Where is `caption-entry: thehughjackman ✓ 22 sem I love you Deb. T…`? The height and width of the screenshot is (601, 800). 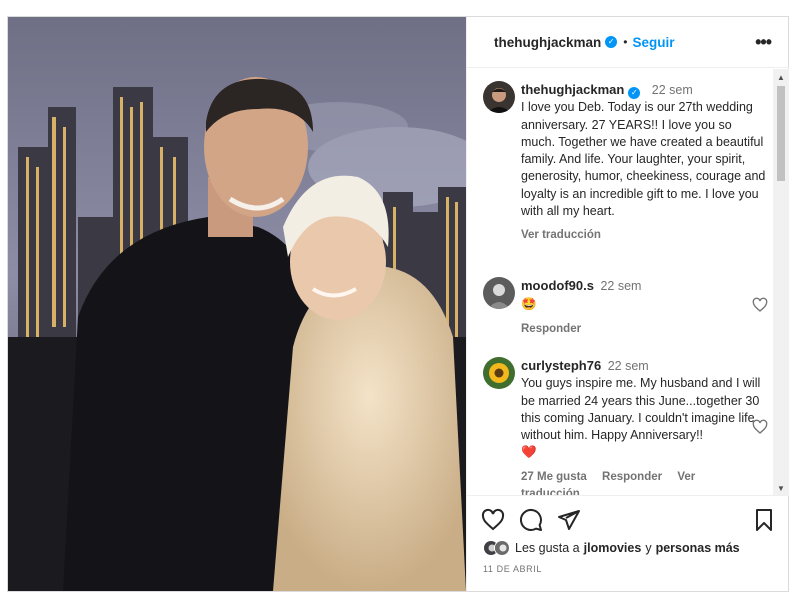 caption-entry: thehughjackman ✓ 22 sem I love you Deb. T… is located at coordinates (625, 163).